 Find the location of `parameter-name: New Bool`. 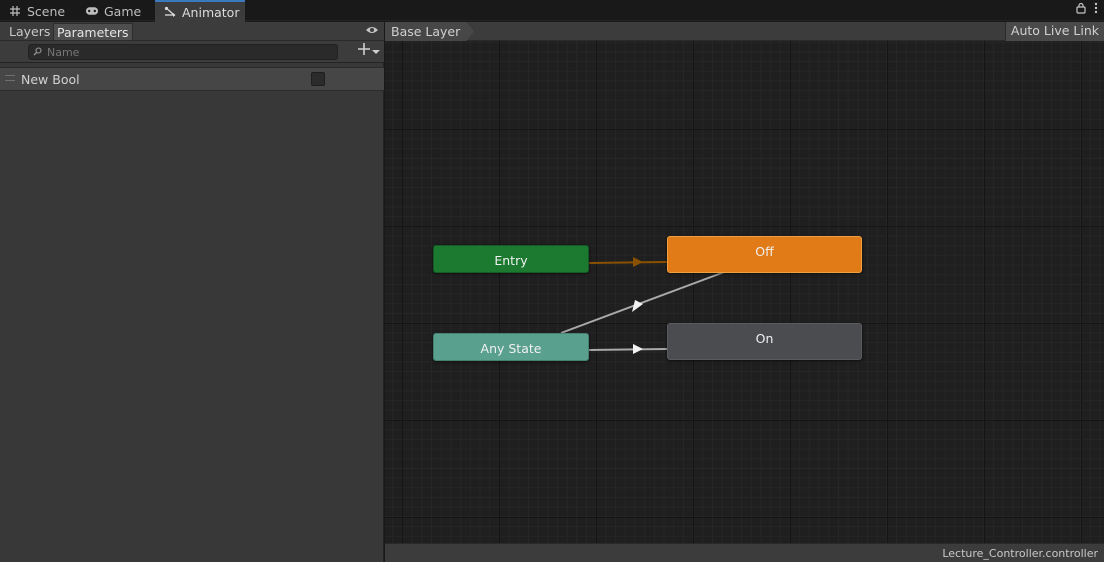

parameter-name: New Bool is located at coordinates (50, 79).